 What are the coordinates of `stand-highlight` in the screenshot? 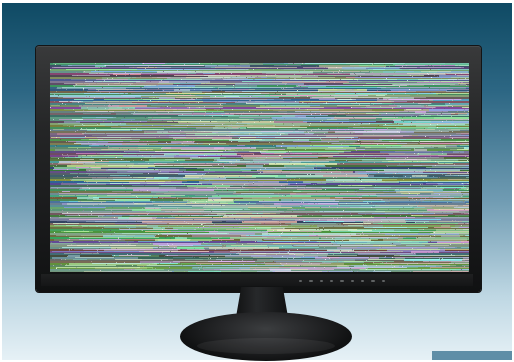 It's located at (266, 346).